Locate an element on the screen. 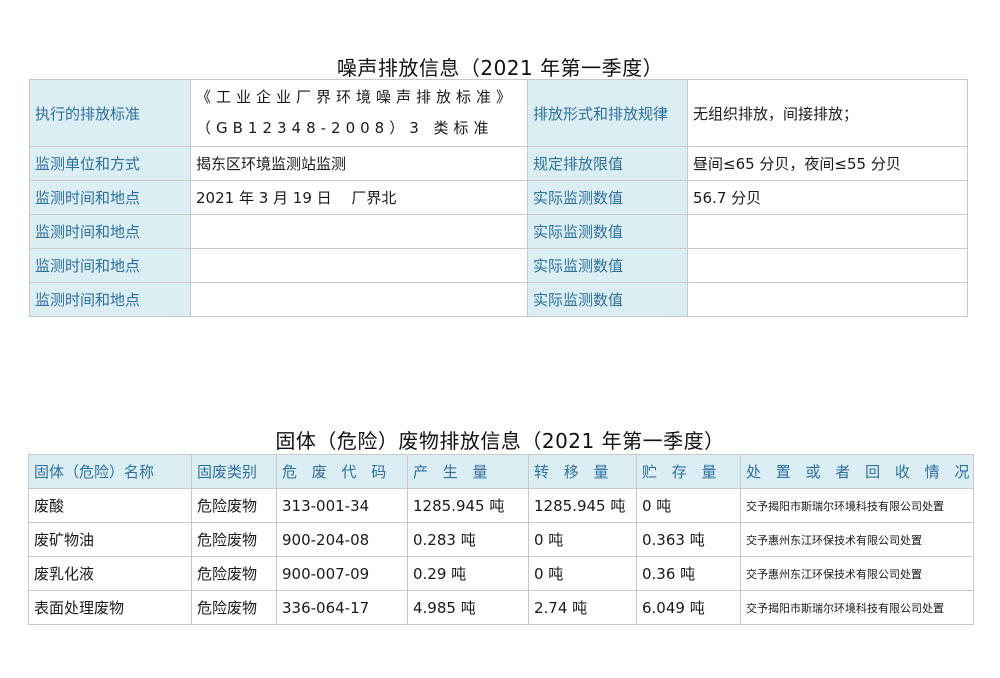 The height and width of the screenshot is (678, 1000). cell: 6.049 吨 is located at coordinates (688, 607).